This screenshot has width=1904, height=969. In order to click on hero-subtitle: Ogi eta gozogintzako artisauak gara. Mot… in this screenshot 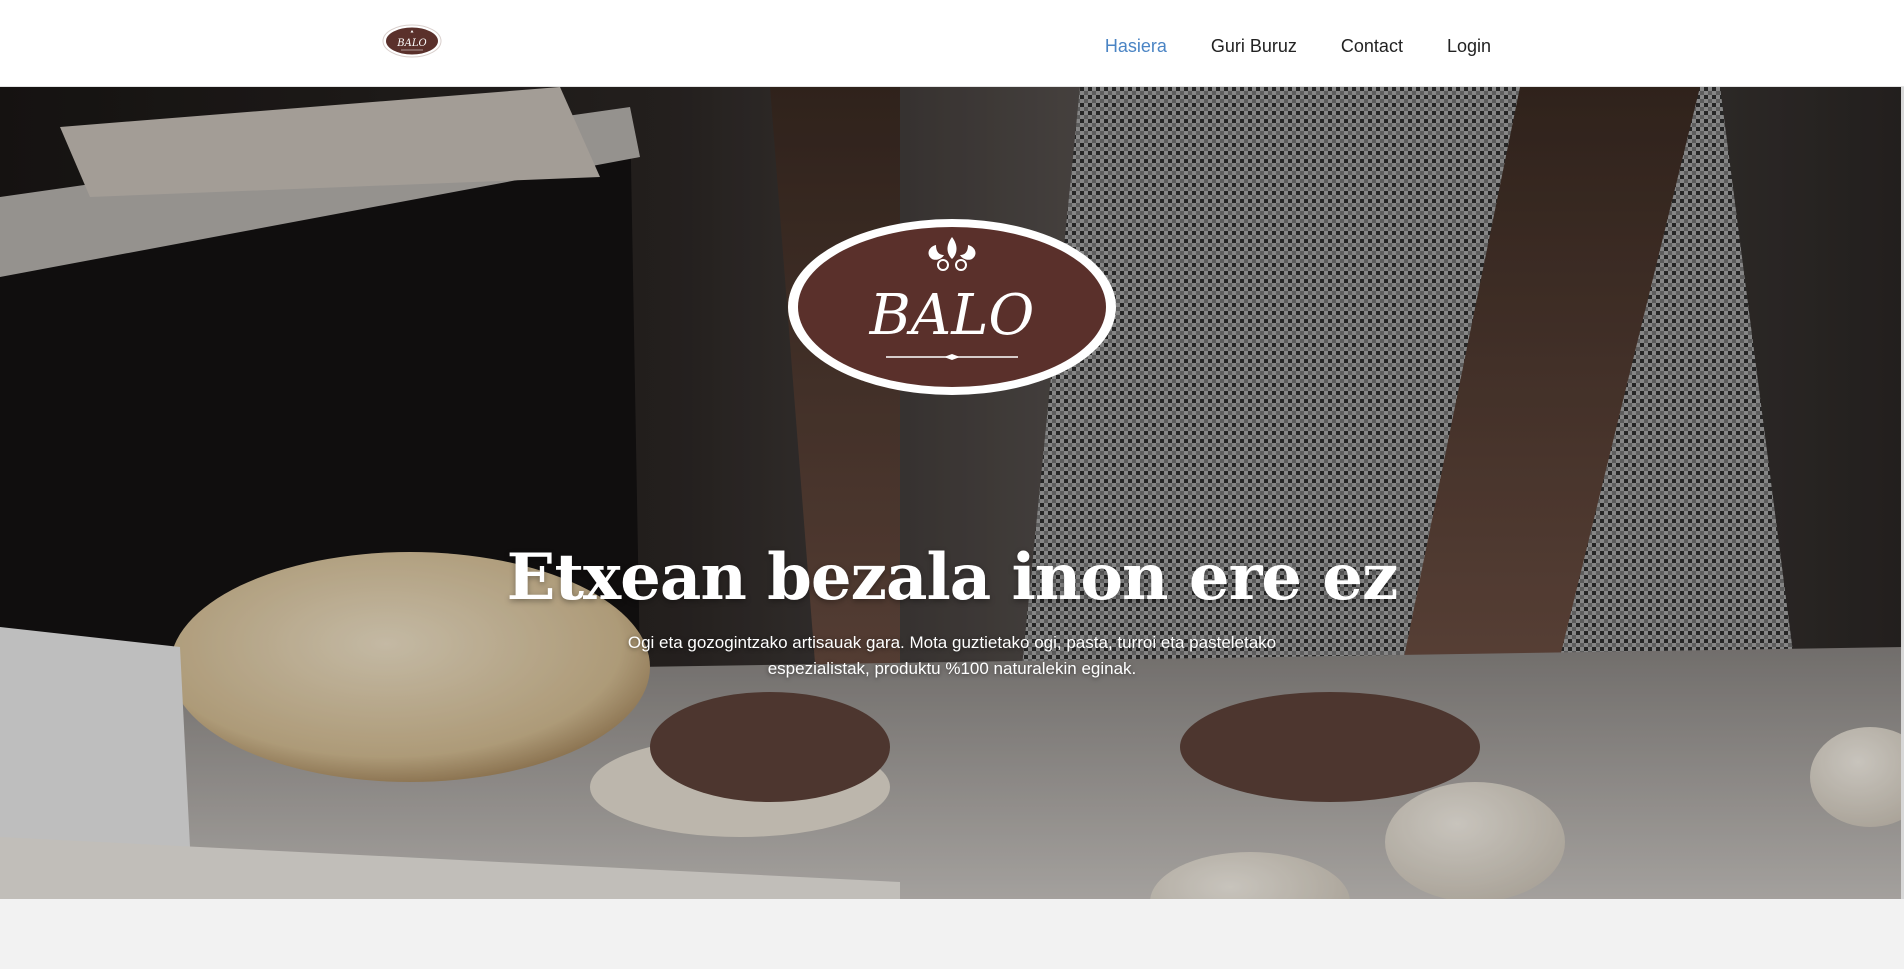, I will do `click(952, 655)`.